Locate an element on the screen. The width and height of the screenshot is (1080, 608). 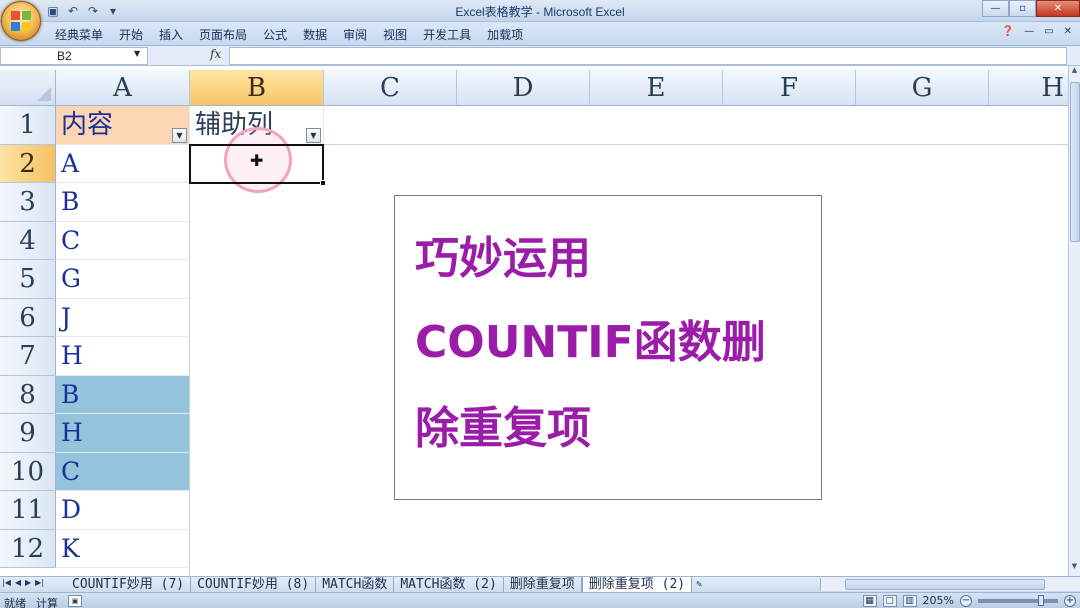
next-sheet-icon: ▶ is located at coordinates (28, 582).